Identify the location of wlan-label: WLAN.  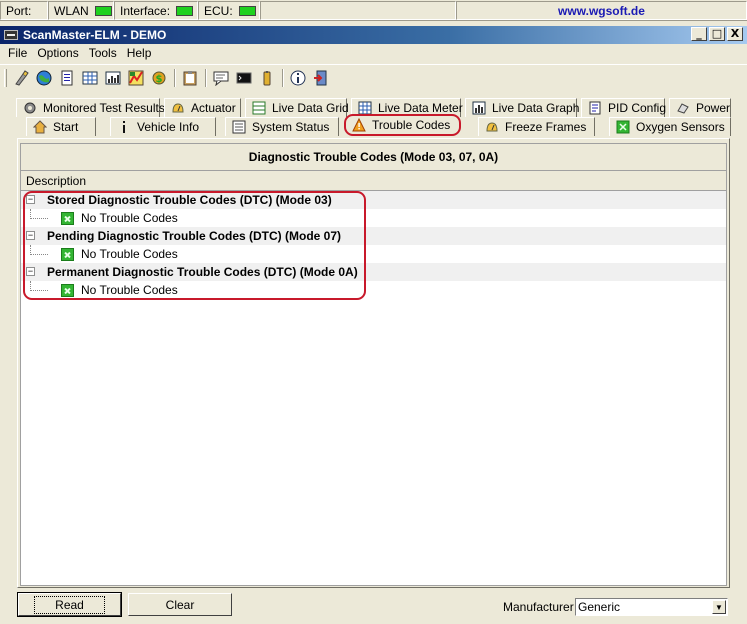
(71, 10).